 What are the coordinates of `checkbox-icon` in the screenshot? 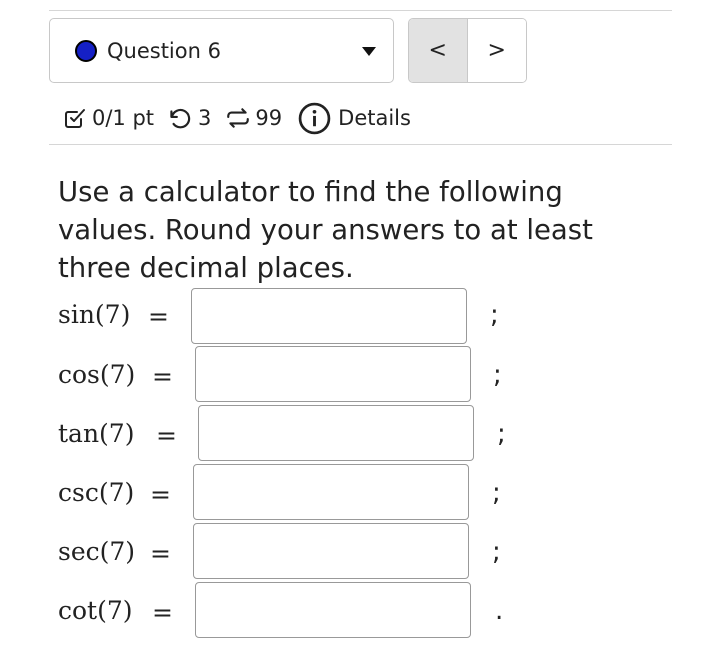 It's located at (75, 118).